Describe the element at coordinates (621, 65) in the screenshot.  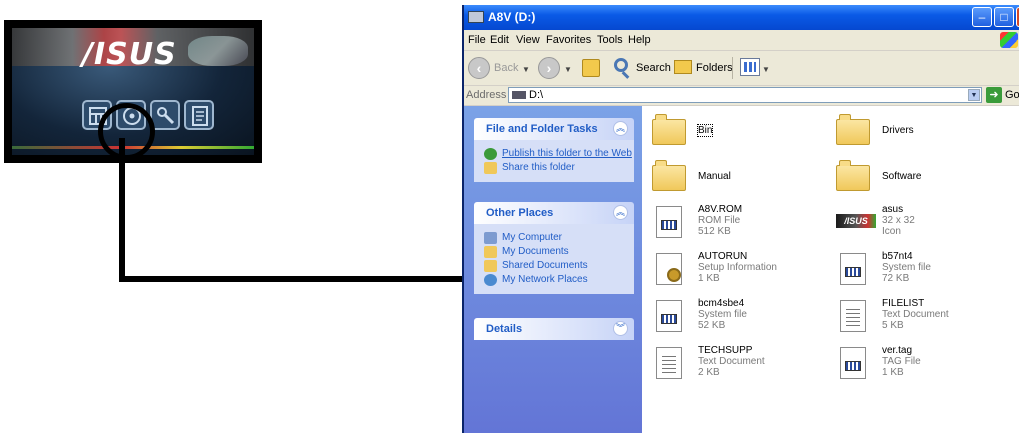
I see `search-icon` at that location.